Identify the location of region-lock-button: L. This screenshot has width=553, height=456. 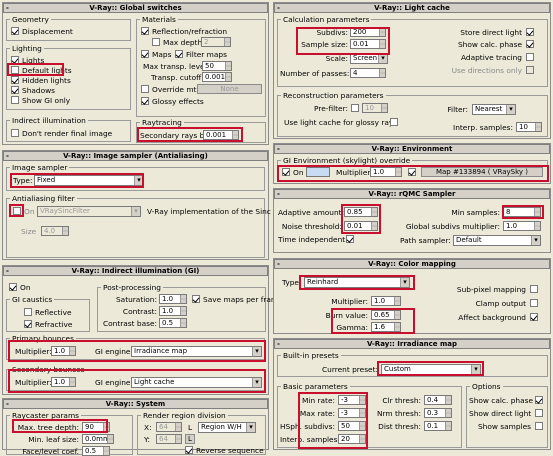
(190, 439).